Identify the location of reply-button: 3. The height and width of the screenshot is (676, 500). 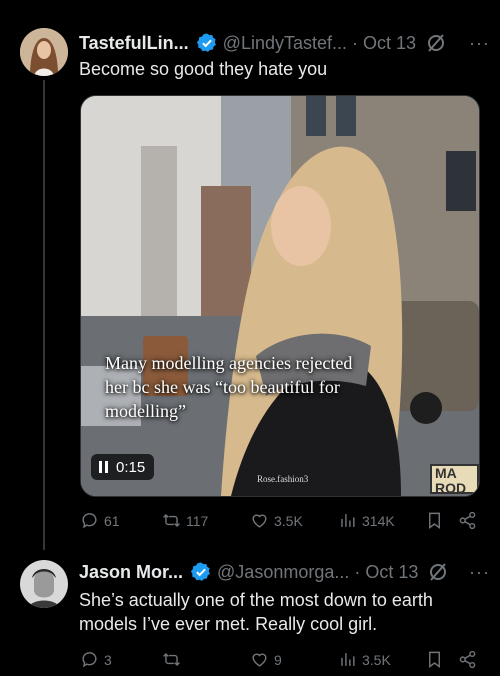
(96, 659).